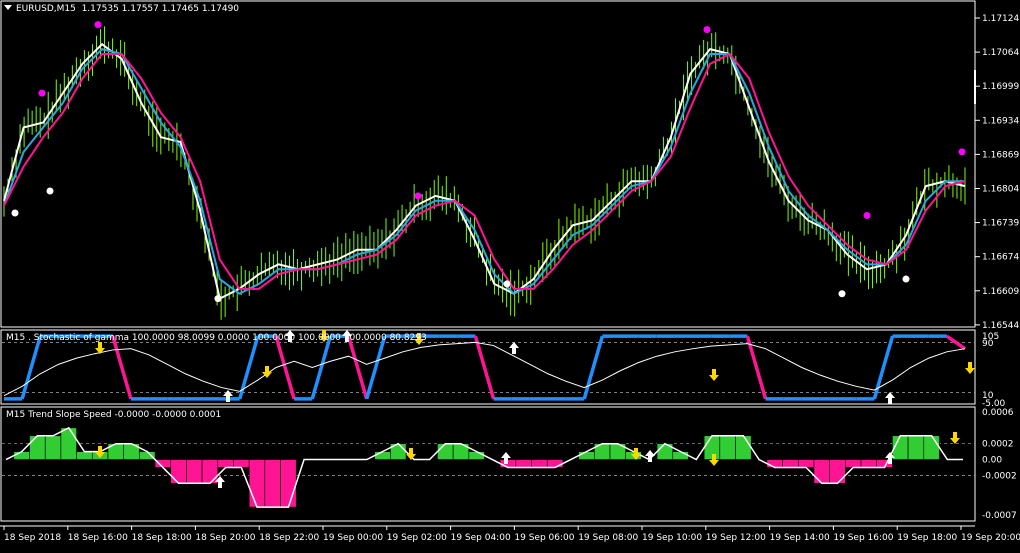 This screenshot has height=553, width=1020. What do you see at coordinates (8, 7) in the screenshot?
I see `symbol-dropdown-icon` at bounding box center [8, 7].